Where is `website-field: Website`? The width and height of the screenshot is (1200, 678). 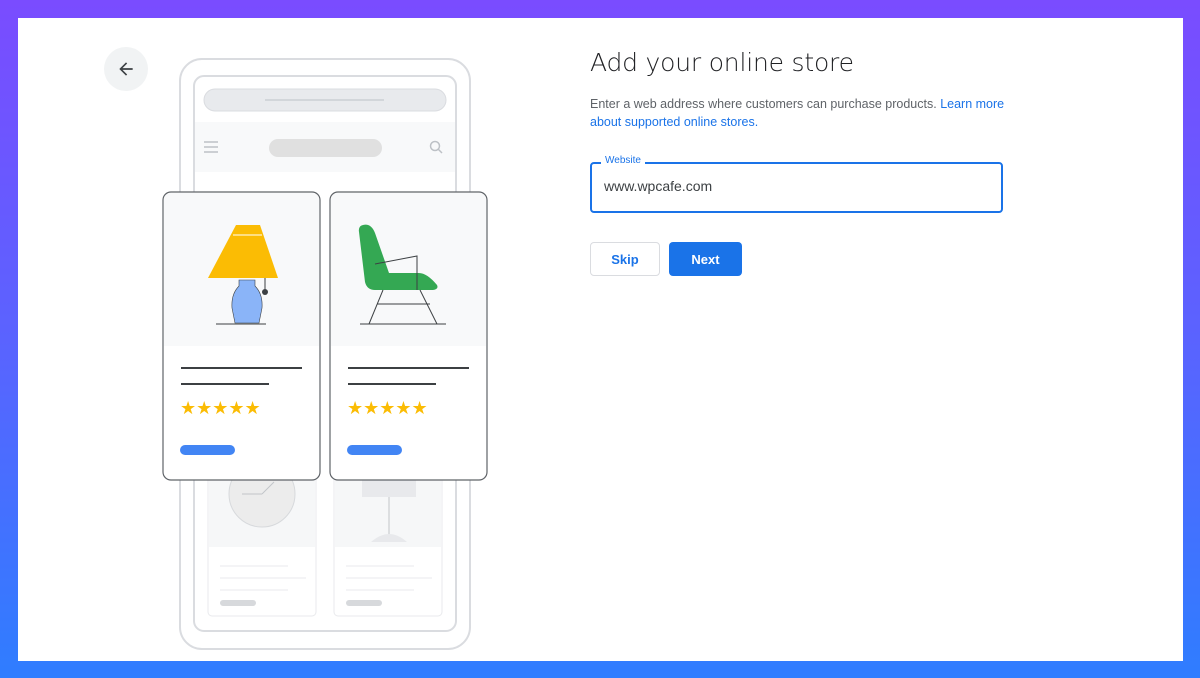 website-field: Website is located at coordinates (796, 184).